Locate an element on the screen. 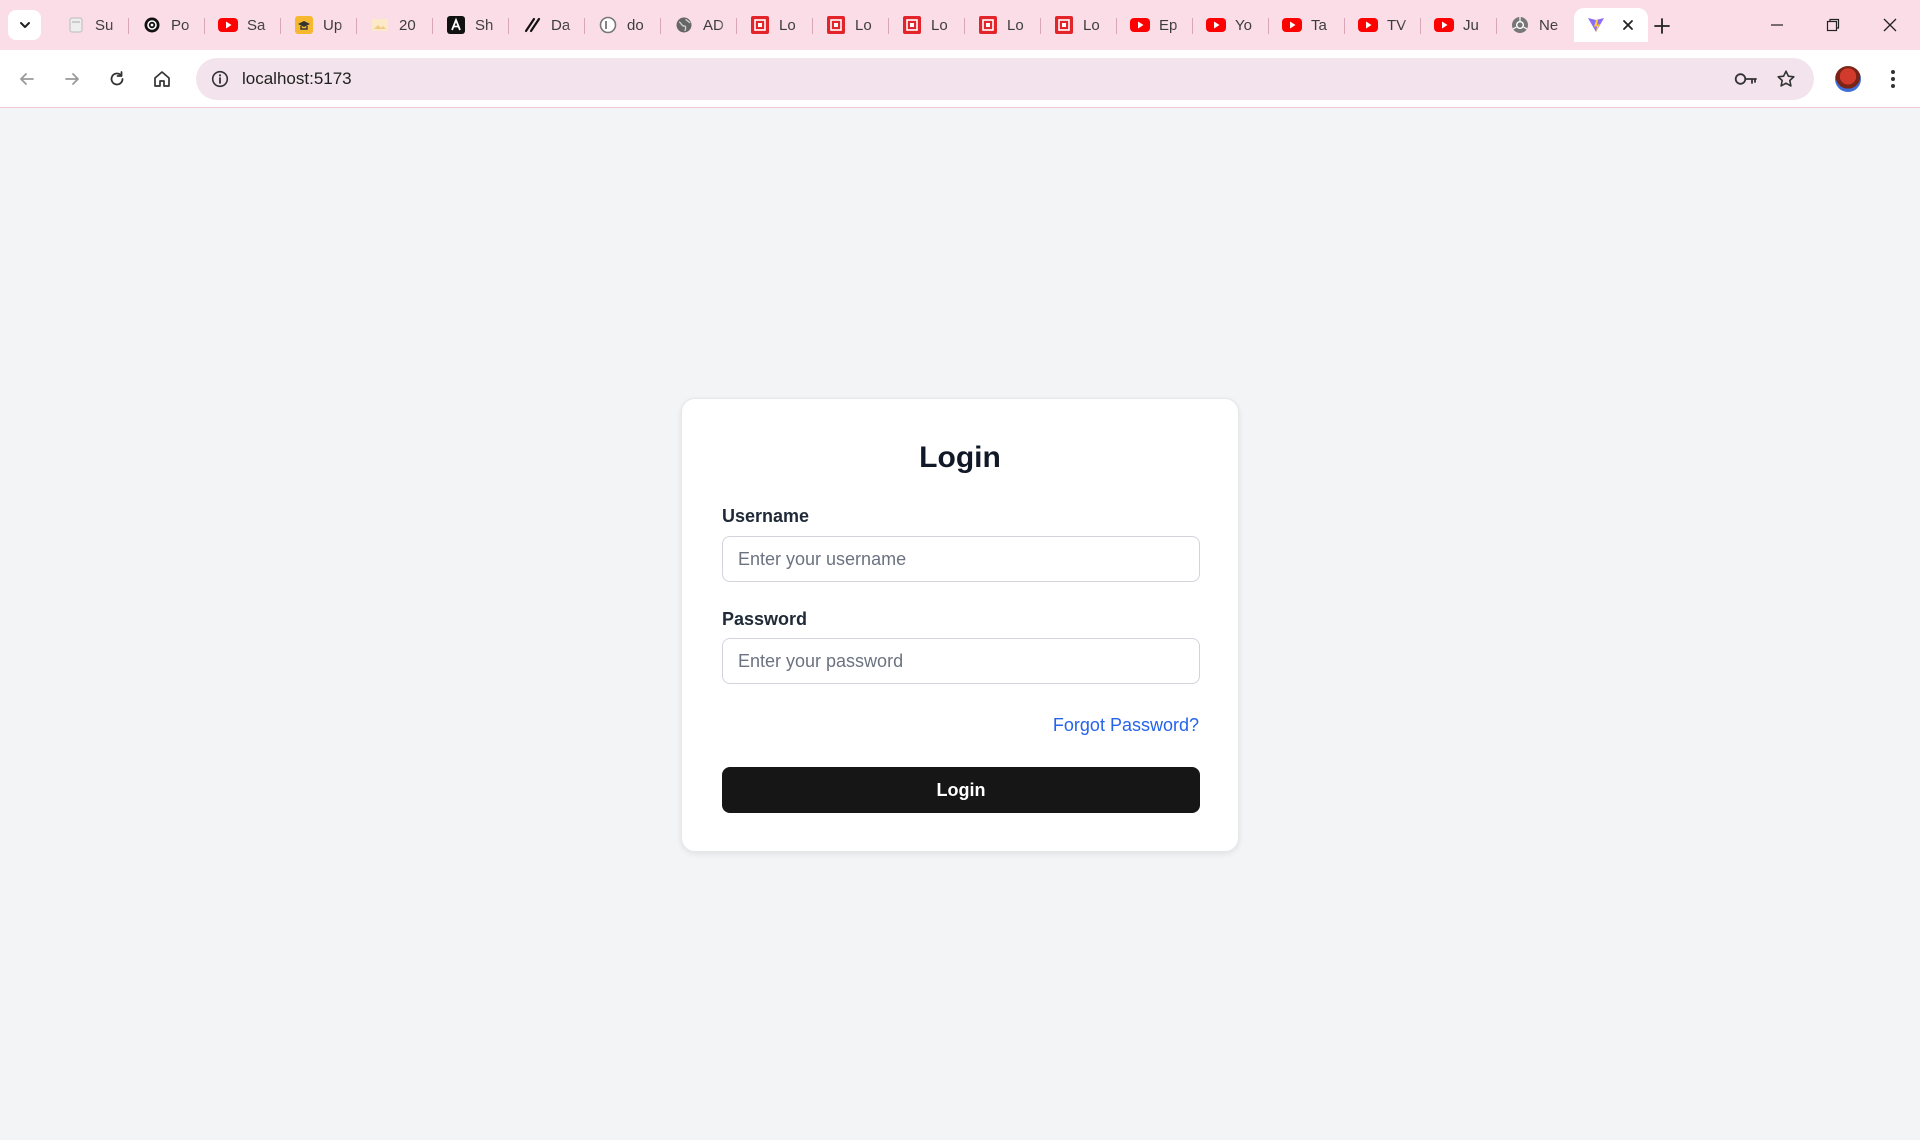  restore-button is located at coordinates (1833, 25).